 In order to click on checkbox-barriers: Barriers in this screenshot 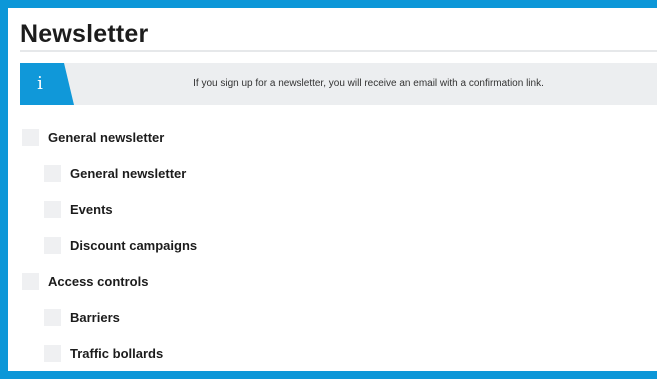, I will do `click(82, 317)`.